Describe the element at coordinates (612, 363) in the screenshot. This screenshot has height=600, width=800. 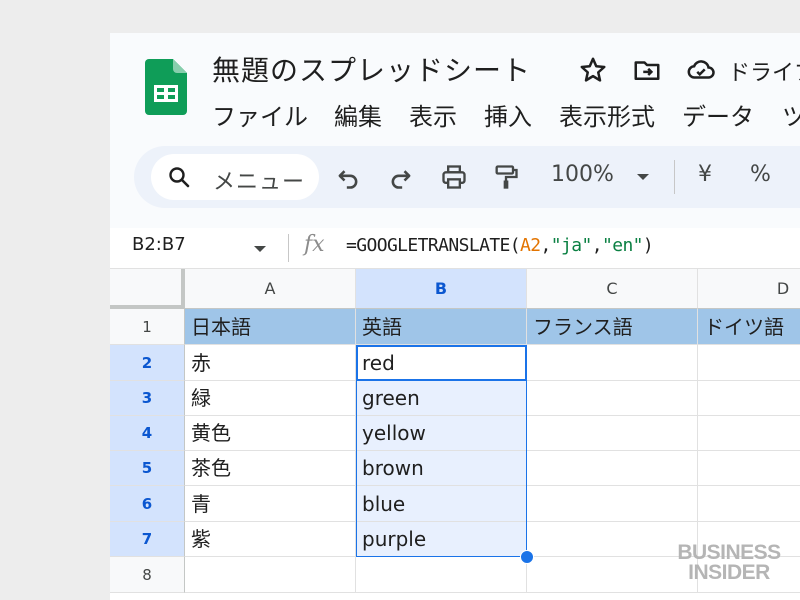
I see `cell-c2` at that location.